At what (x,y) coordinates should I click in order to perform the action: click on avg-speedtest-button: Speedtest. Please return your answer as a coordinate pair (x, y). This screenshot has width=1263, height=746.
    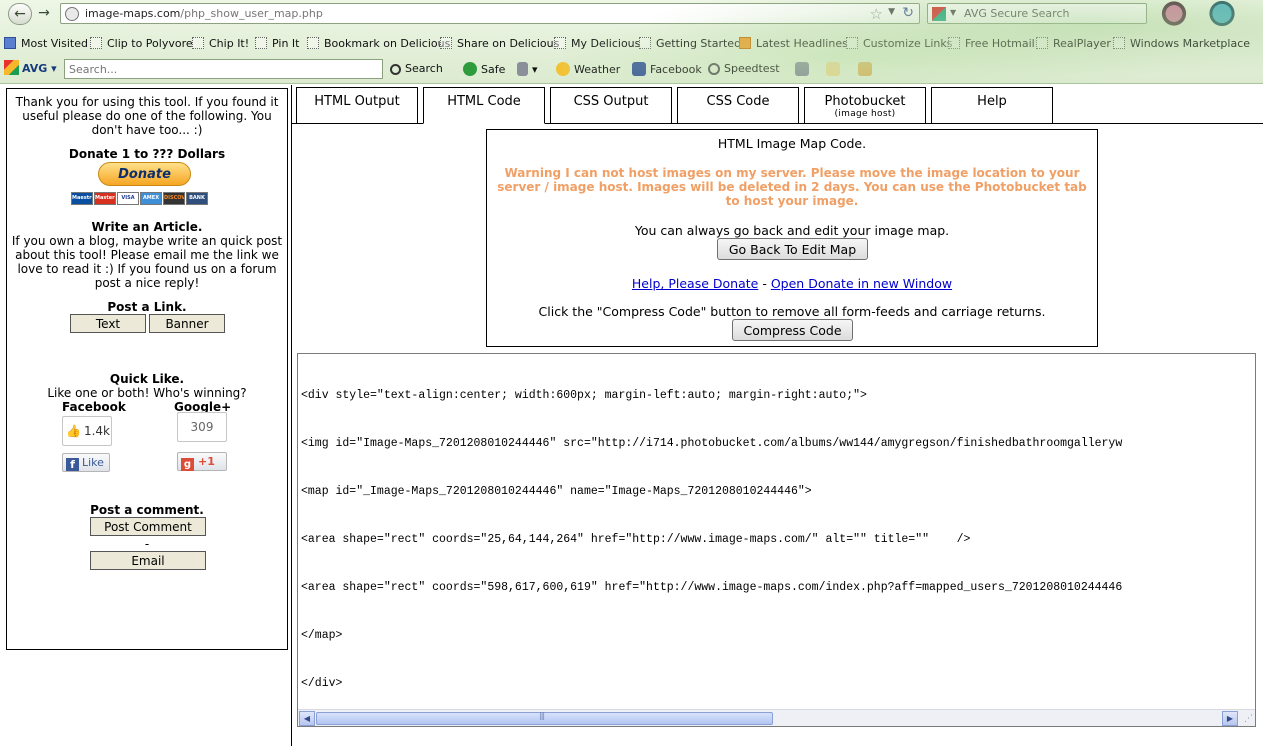
    Looking at the image, I should click on (744, 68).